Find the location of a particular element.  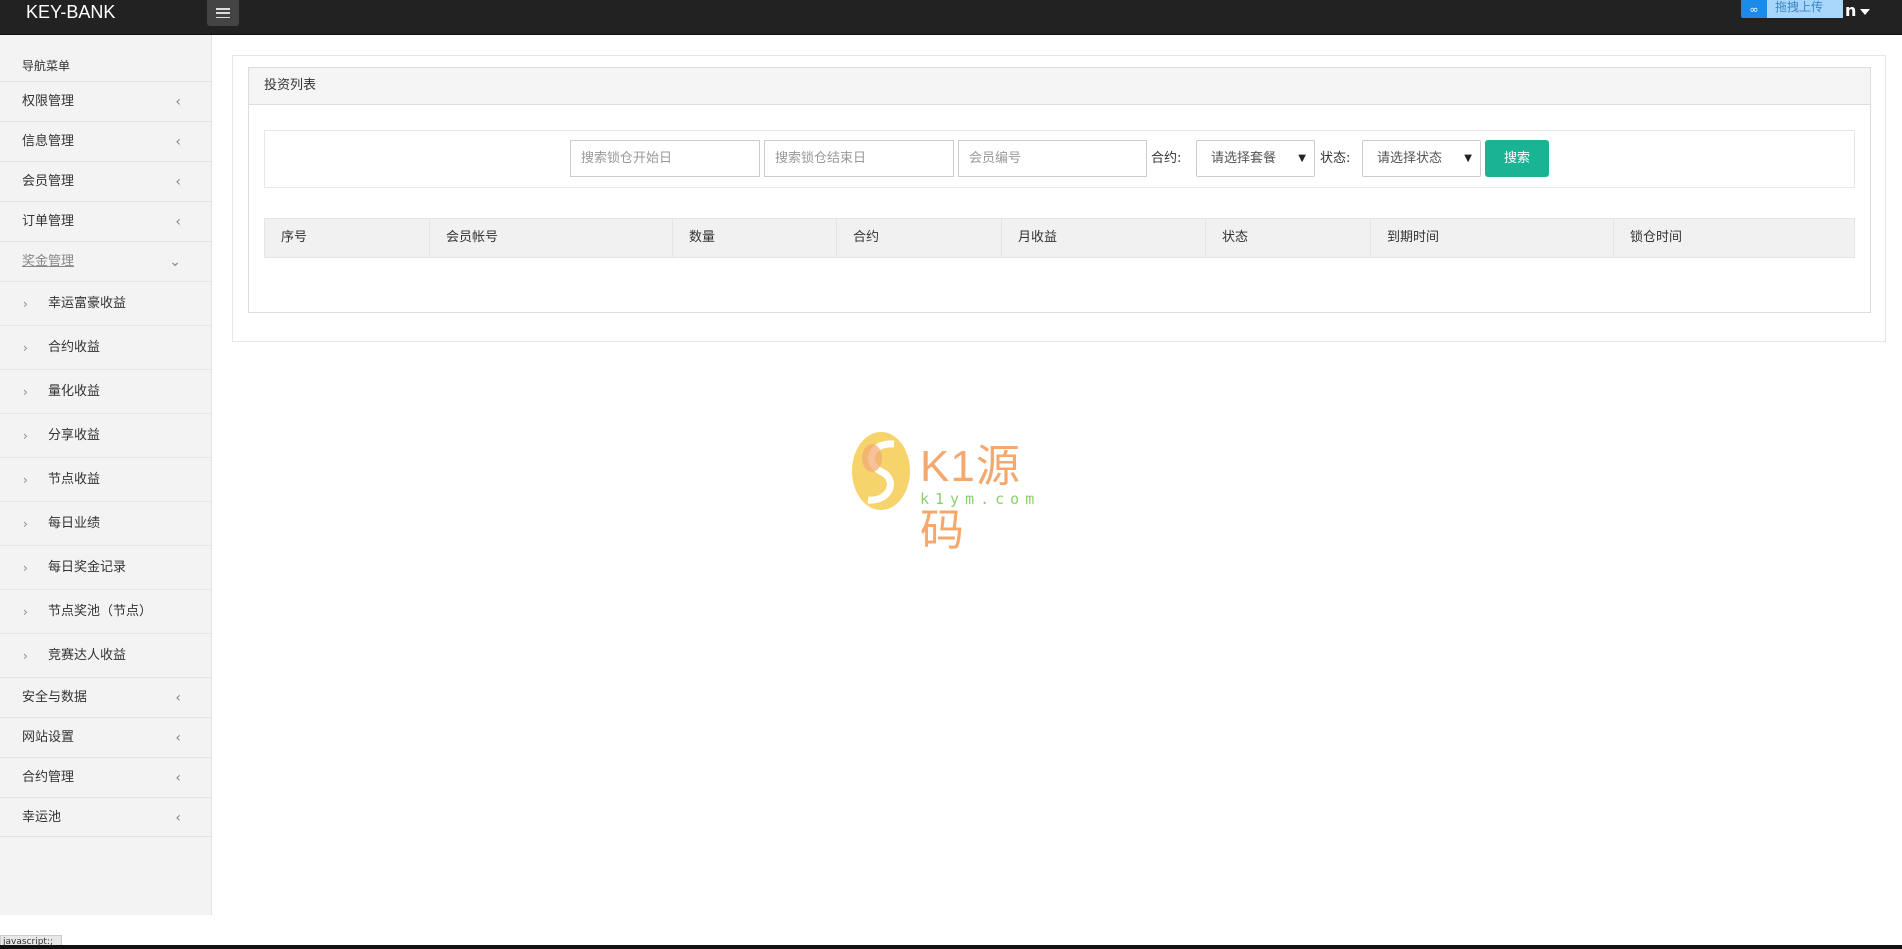

sidebar-subitem-daily-performance: › 每日业绩 is located at coordinates (105, 523).